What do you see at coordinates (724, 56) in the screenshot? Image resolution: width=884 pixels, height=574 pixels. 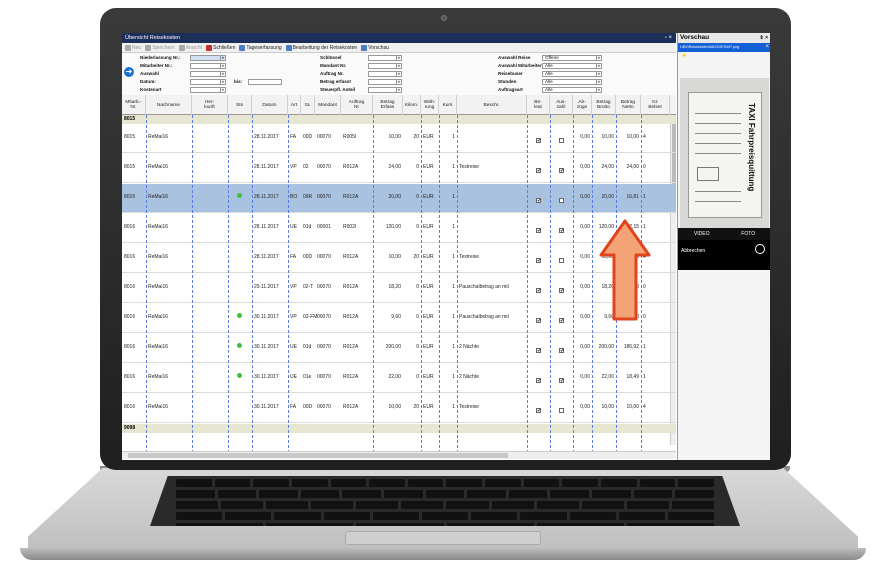 I see `preview-tool-icon: ⚡` at bounding box center [724, 56].